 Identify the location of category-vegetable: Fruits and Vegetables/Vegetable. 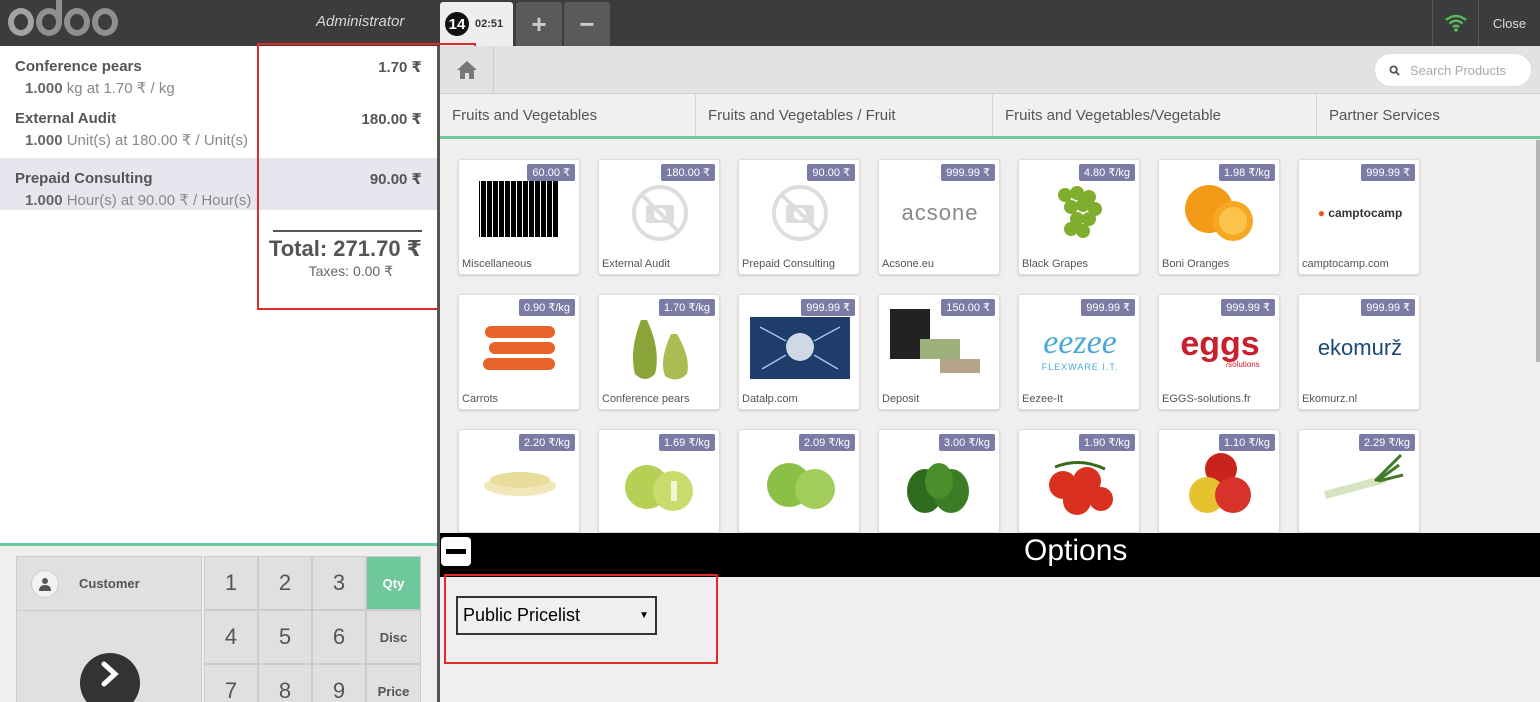
(1155, 115).